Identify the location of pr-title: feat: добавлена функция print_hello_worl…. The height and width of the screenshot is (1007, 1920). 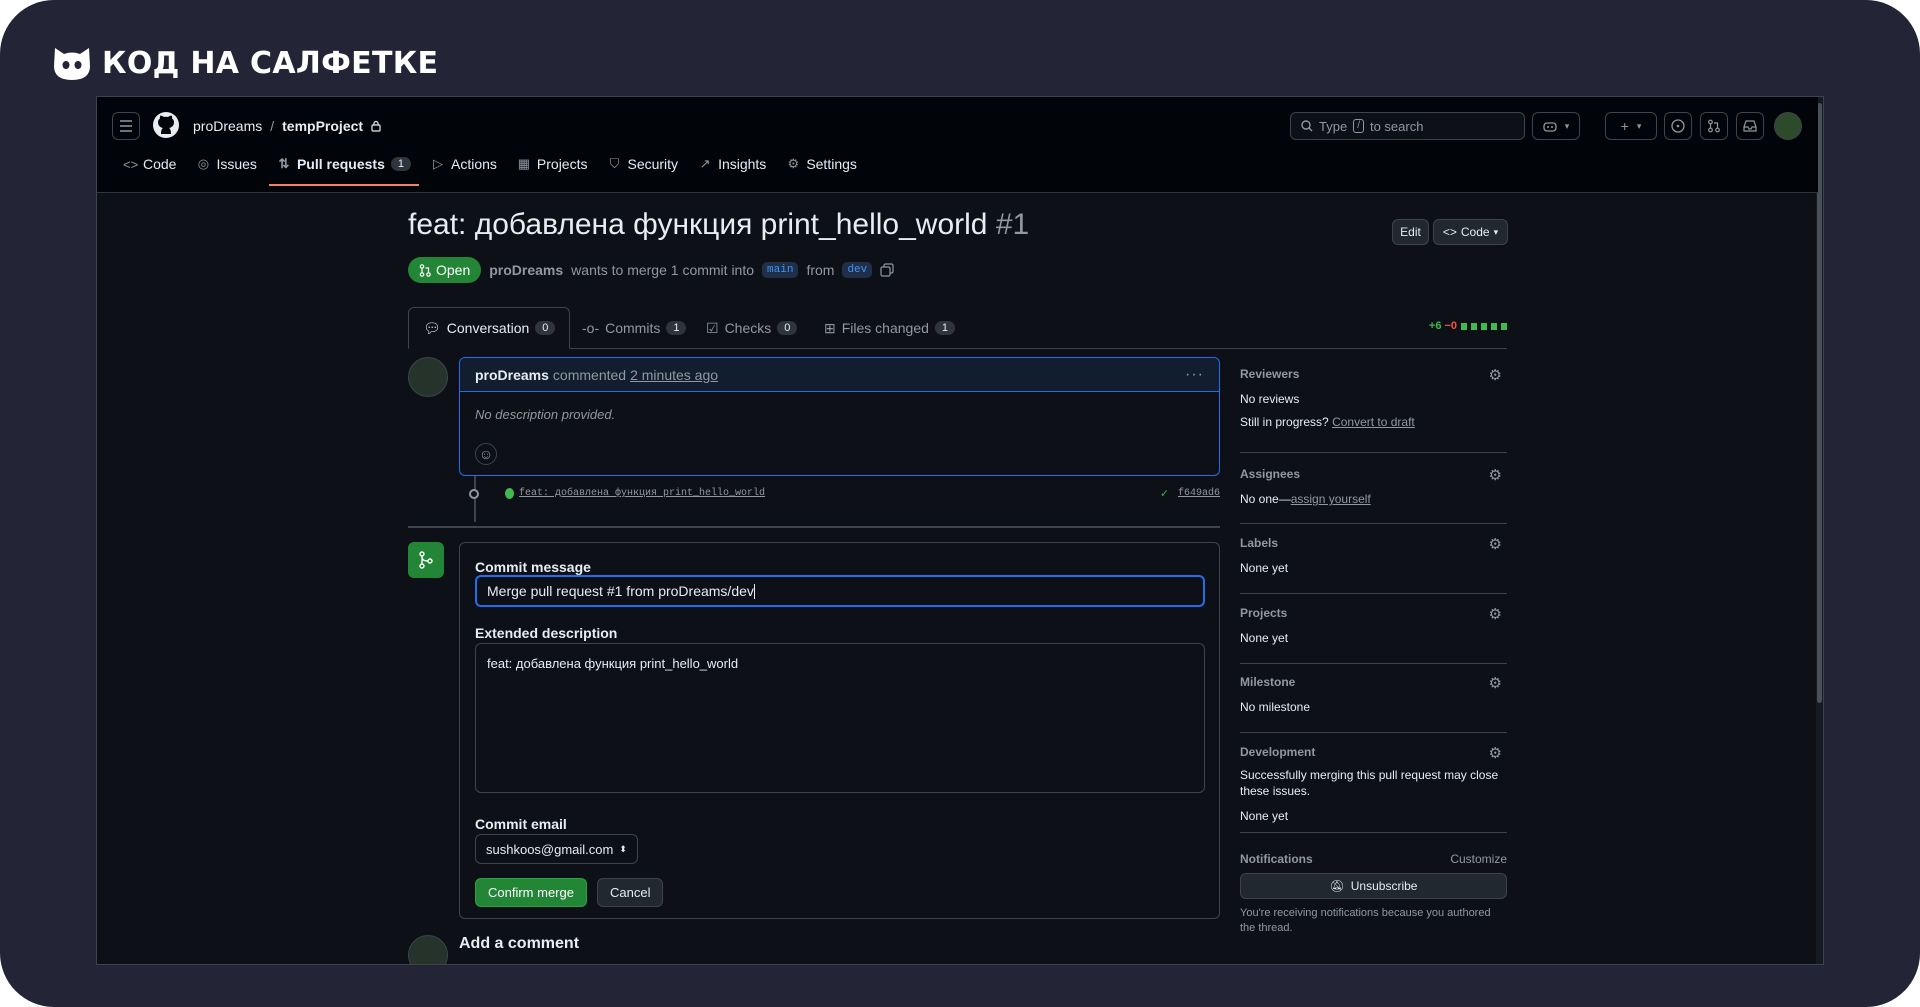
(698, 224).